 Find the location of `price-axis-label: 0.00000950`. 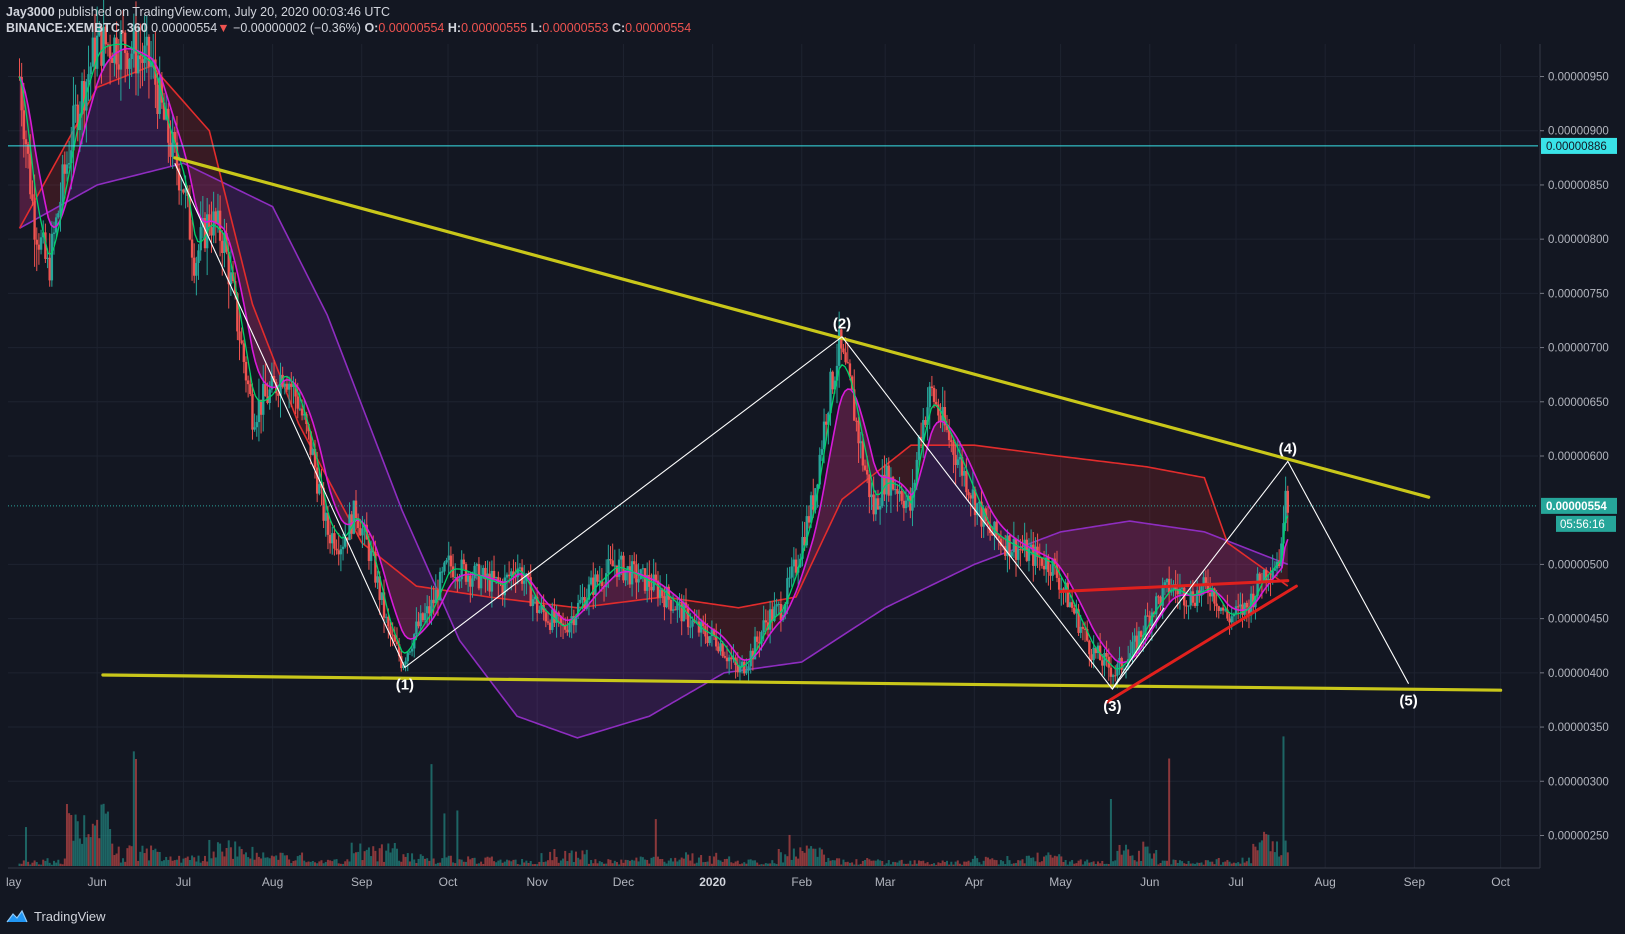

price-axis-label: 0.00000950 is located at coordinates (1578, 78).